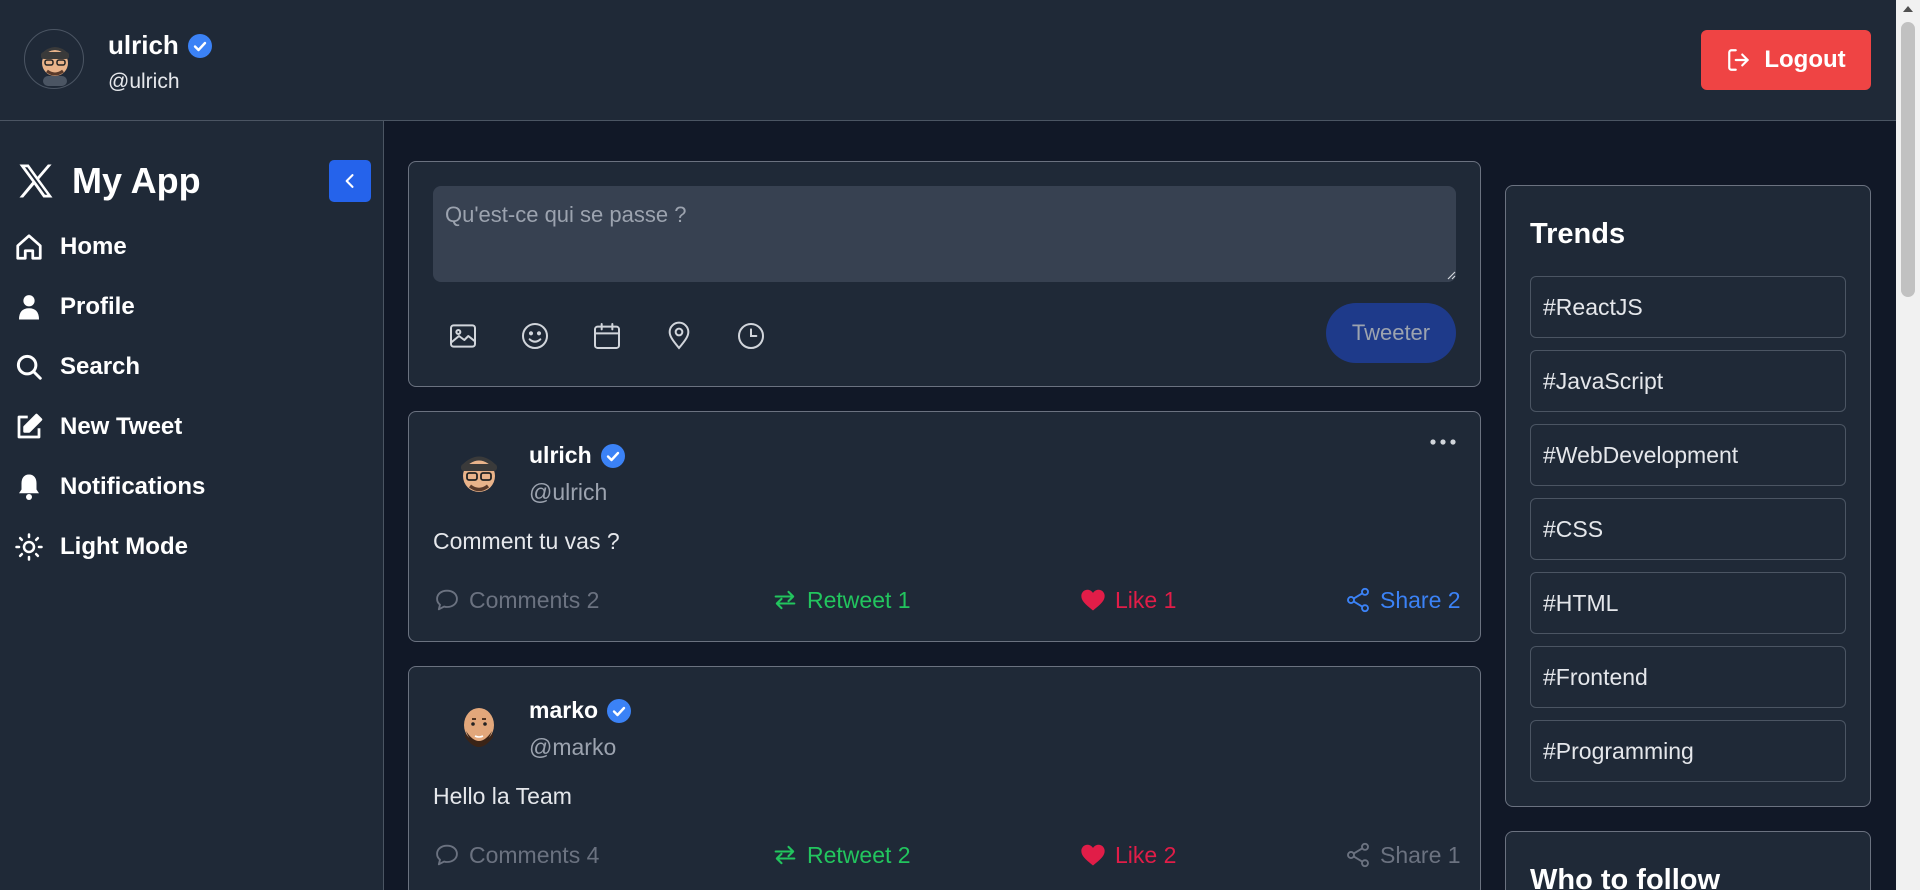 The height and width of the screenshot is (890, 1920). I want to click on retweet-label: Retweet 2, so click(859, 854).